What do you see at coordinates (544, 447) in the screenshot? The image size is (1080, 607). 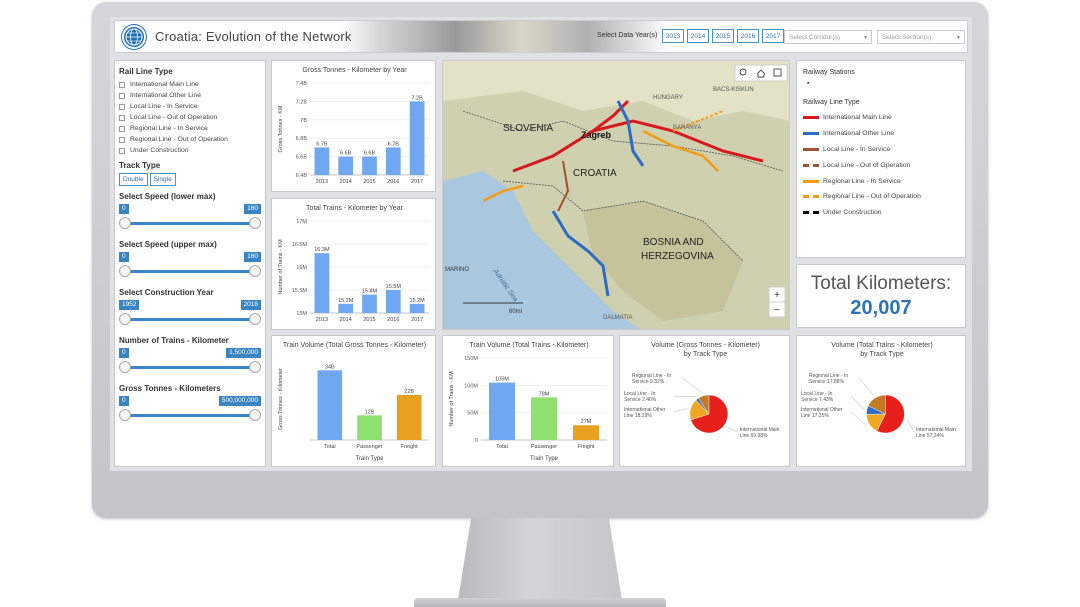 I see `x-tick-label: Passenger` at bounding box center [544, 447].